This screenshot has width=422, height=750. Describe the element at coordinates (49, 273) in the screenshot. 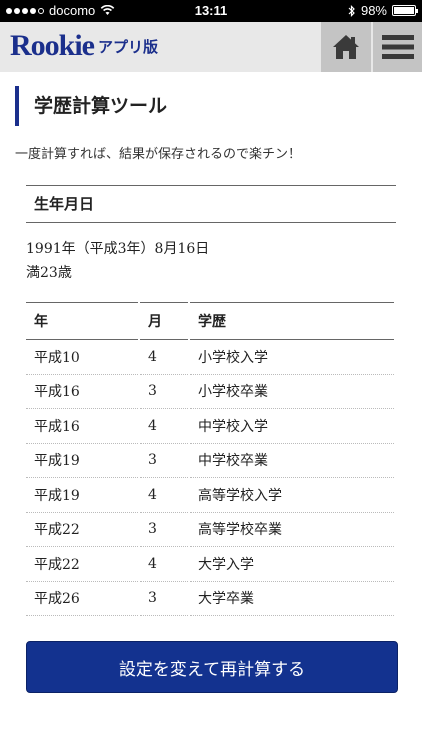

I see `age-value: 満23歳` at that location.